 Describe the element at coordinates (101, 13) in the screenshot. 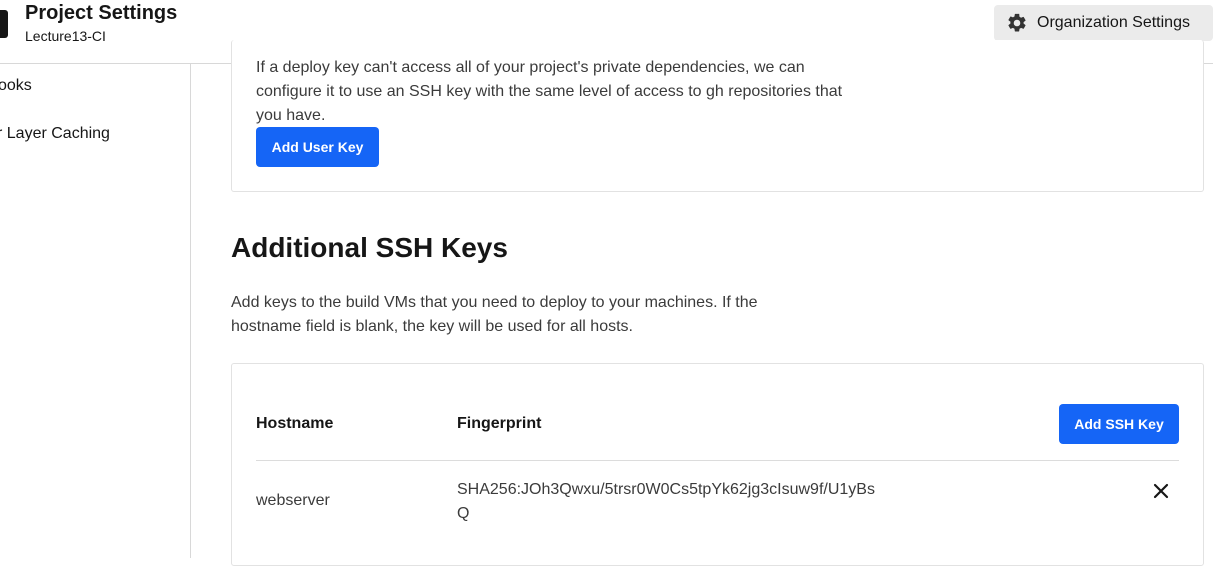

I see `page-title: Project Settings` at that location.